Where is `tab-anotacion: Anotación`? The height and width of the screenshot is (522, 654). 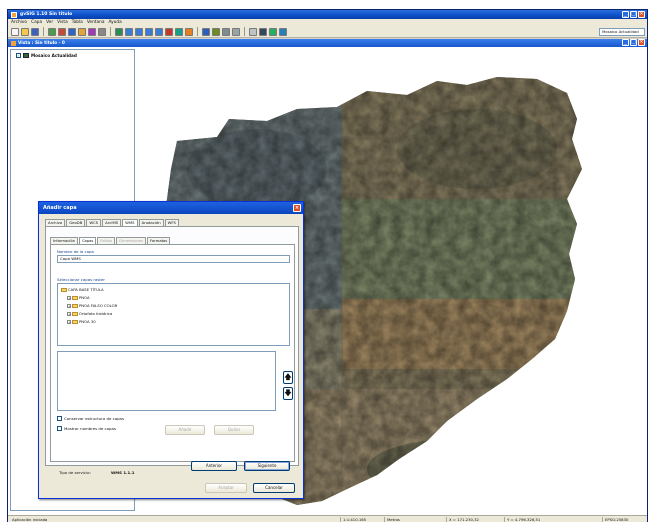 tab-anotacion: Anotación is located at coordinates (151, 222).